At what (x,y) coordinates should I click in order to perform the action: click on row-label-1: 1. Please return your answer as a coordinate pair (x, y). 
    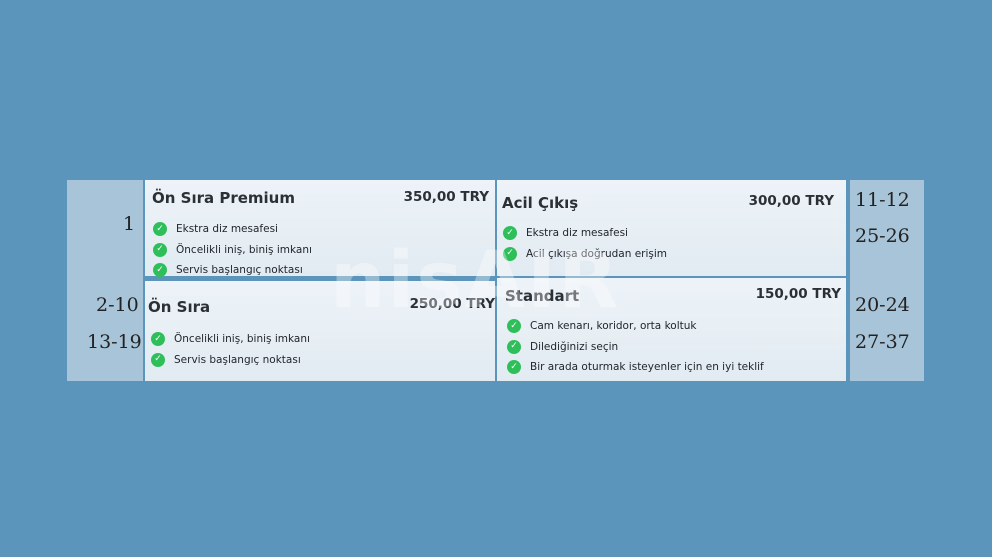
    Looking at the image, I should click on (129, 224).